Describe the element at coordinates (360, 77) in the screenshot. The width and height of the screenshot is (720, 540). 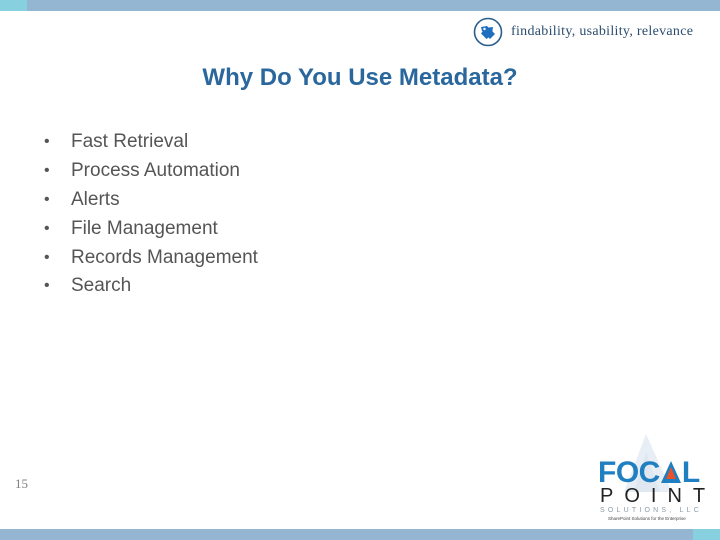
I see `slide-title: Why Do You Use Metadata?` at that location.